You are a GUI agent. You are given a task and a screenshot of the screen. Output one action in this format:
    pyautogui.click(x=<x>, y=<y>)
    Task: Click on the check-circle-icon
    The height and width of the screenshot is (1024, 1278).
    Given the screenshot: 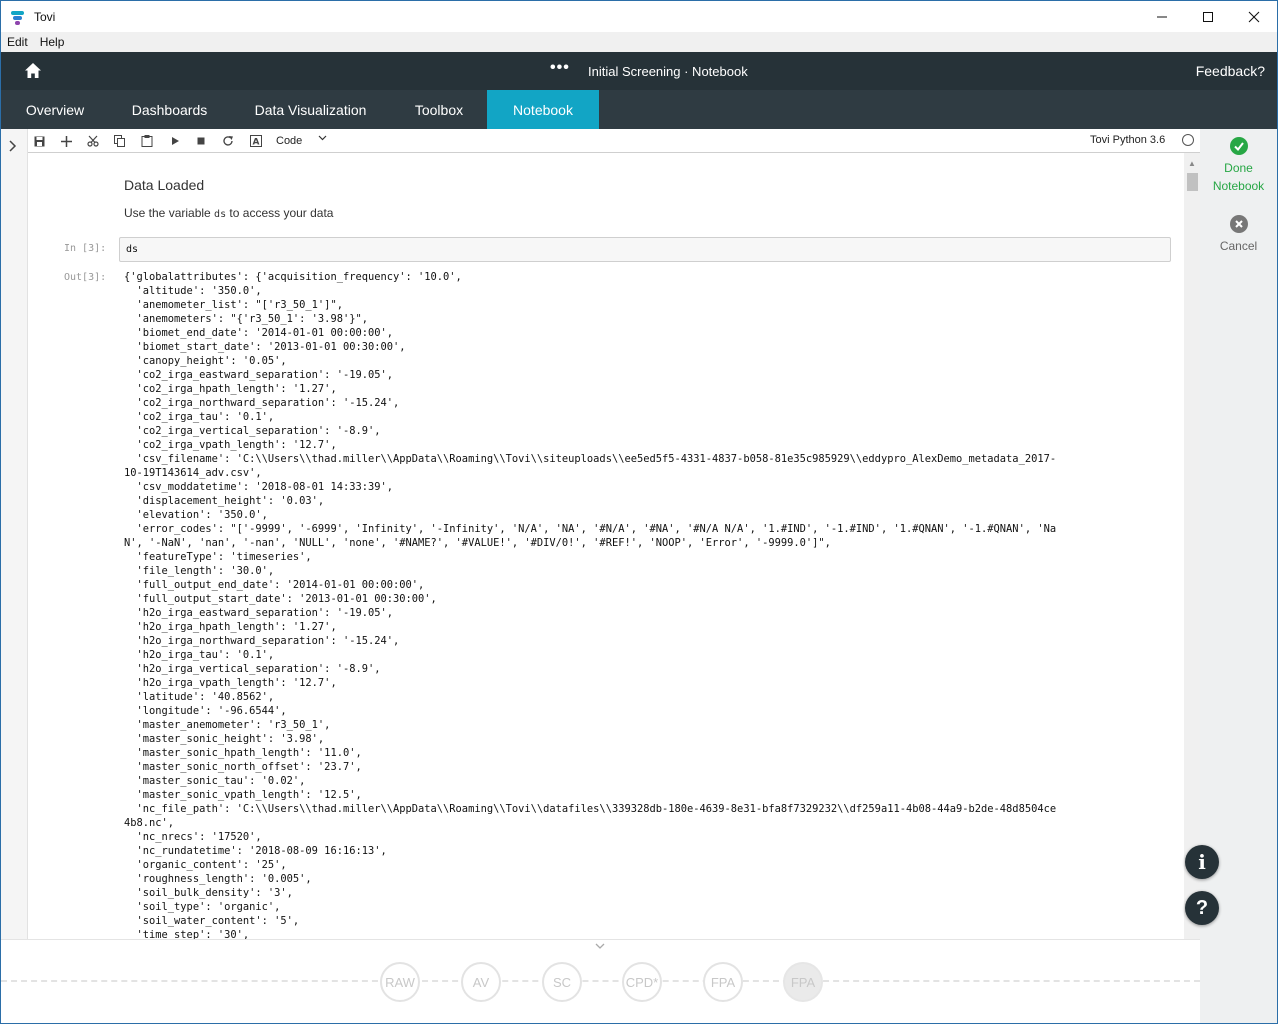 What is the action you would take?
    pyautogui.click(x=1238, y=146)
    